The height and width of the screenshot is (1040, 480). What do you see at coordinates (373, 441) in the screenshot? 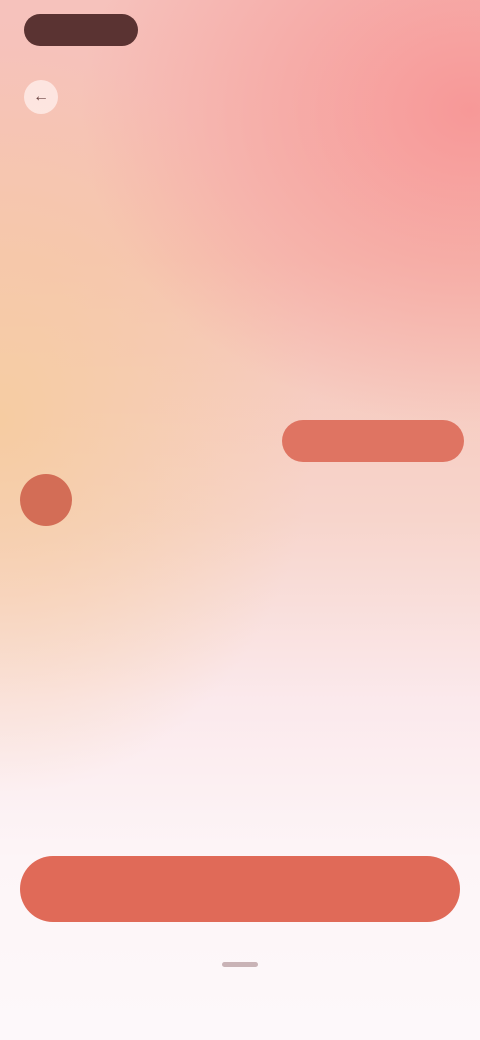
I see `date-range-chip` at bounding box center [373, 441].